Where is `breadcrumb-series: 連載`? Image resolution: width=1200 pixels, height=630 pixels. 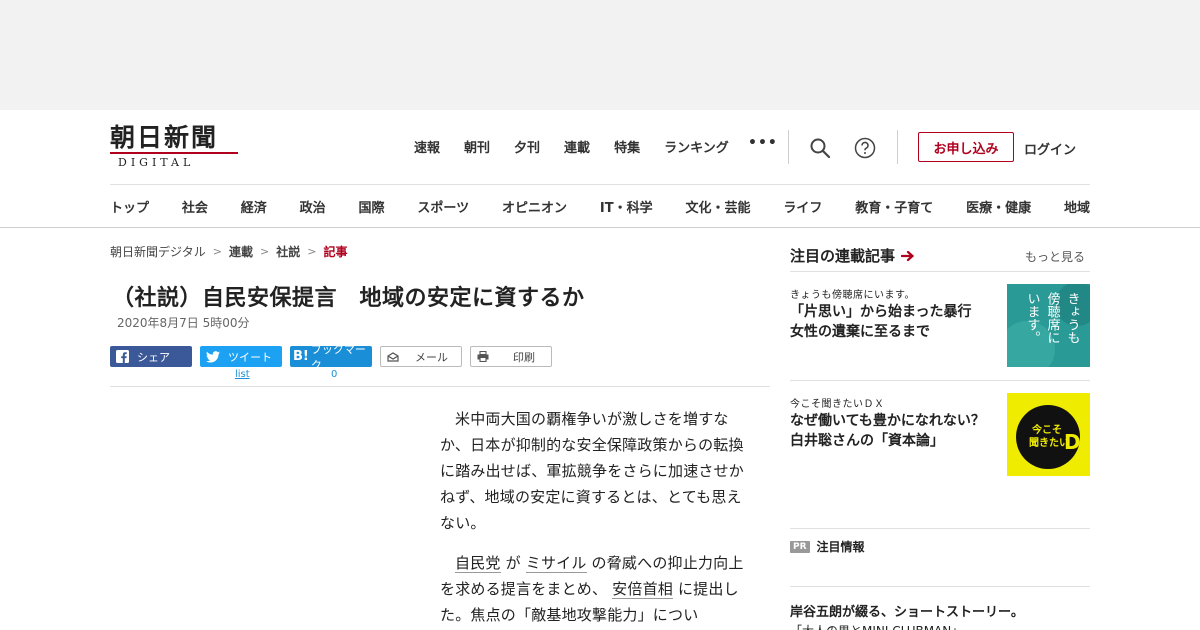 breadcrumb-series: 連載 is located at coordinates (241, 251).